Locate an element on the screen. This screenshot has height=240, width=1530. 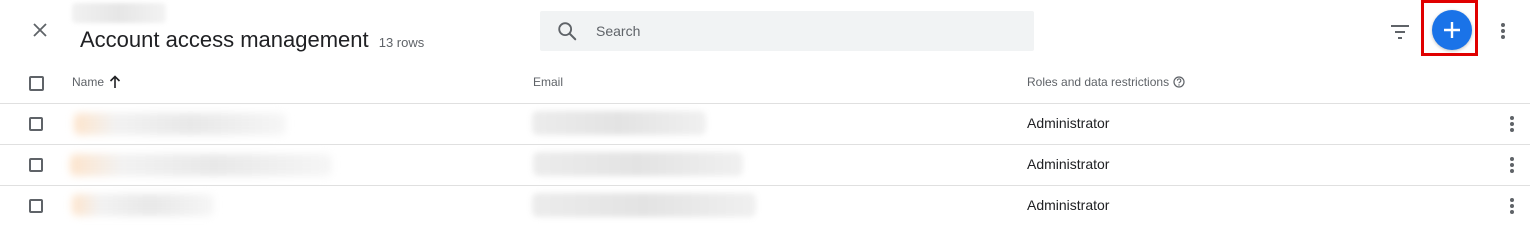
breadcrumb-redacted is located at coordinates (119, 13).